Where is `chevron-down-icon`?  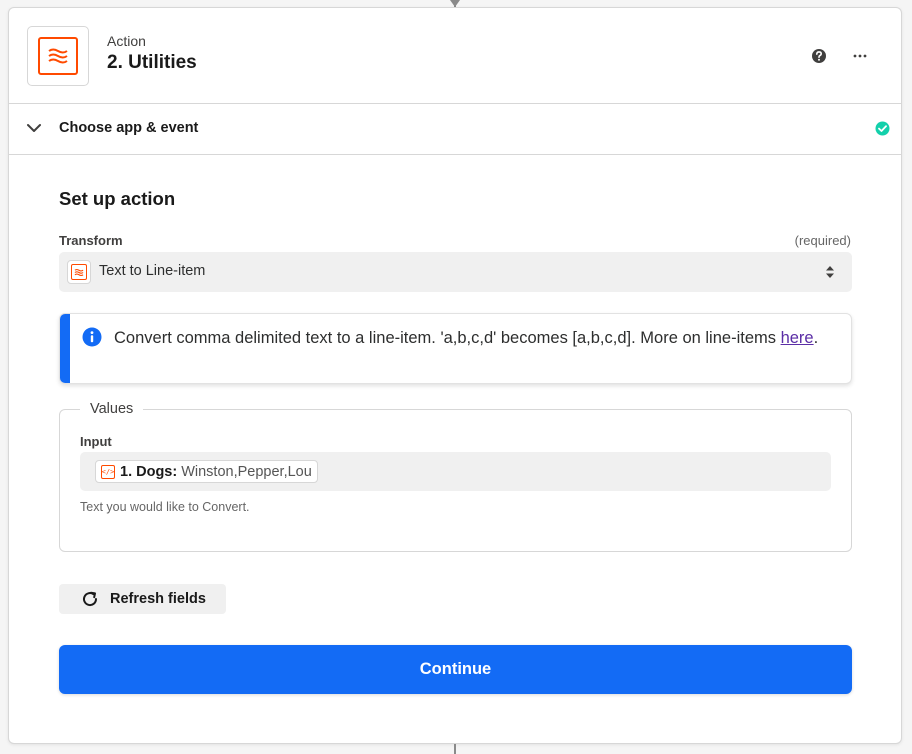 chevron-down-icon is located at coordinates (34, 128).